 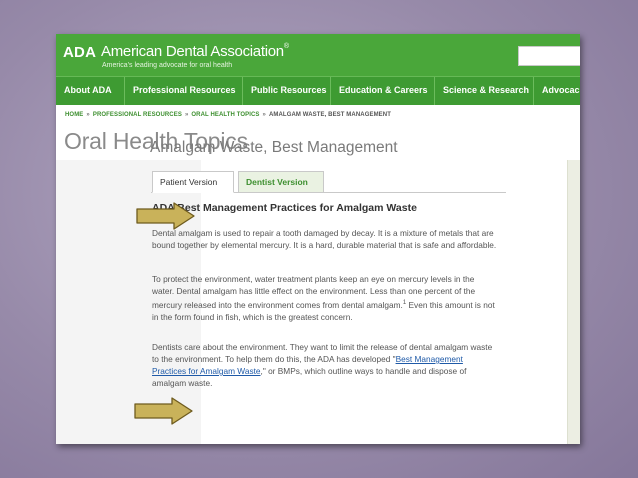 I want to click on registered-mark: ®, so click(x=286, y=46).